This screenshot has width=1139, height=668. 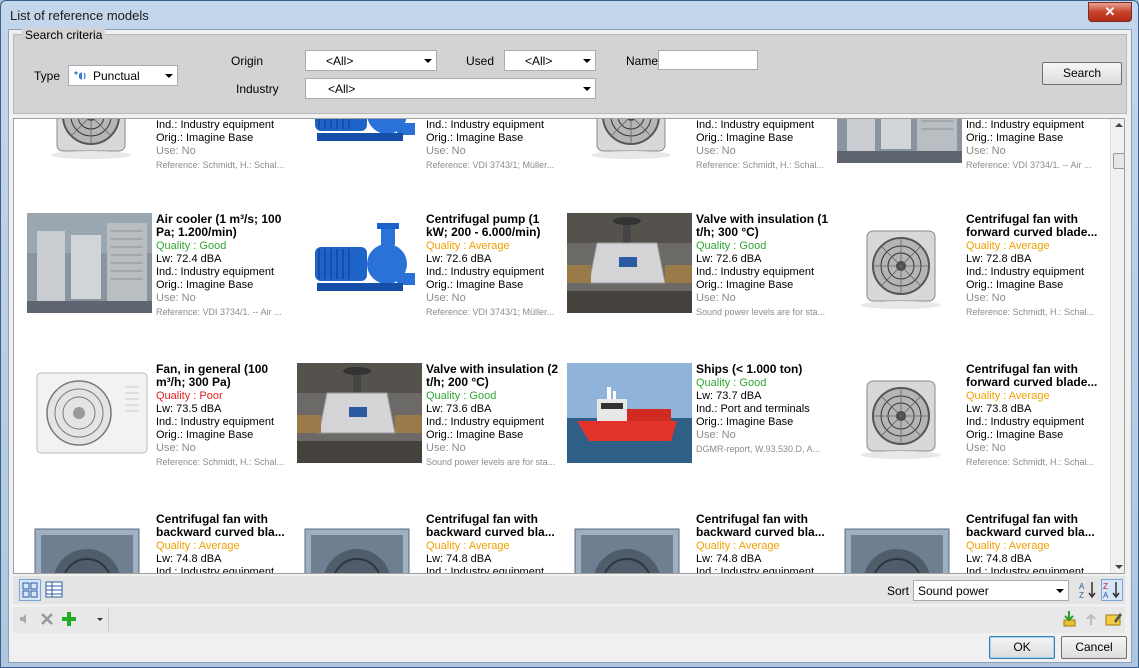 What do you see at coordinates (1094, 647) in the screenshot?
I see `cancel-button: Cancel` at bounding box center [1094, 647].